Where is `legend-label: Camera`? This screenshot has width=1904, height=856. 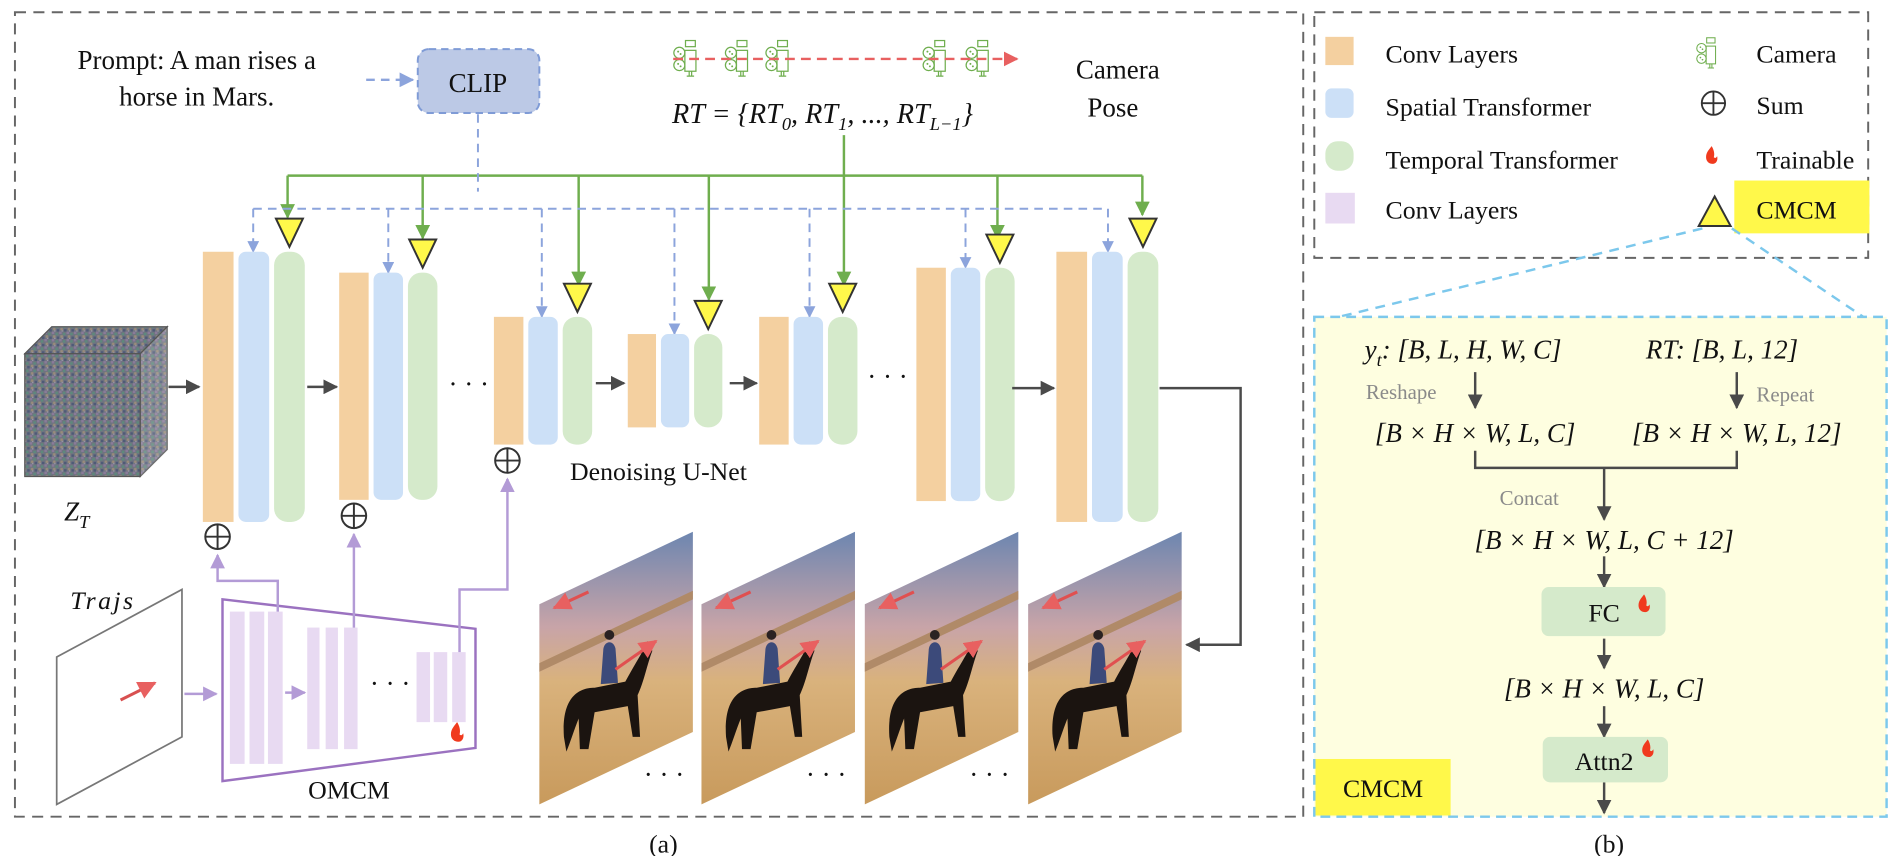 legend-label: Camera is located at coordinates (1796, 54).